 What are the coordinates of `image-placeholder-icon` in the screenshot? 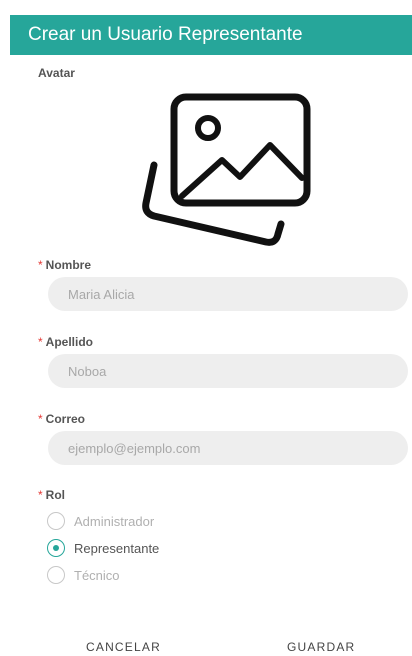 It's located at (227, 170).